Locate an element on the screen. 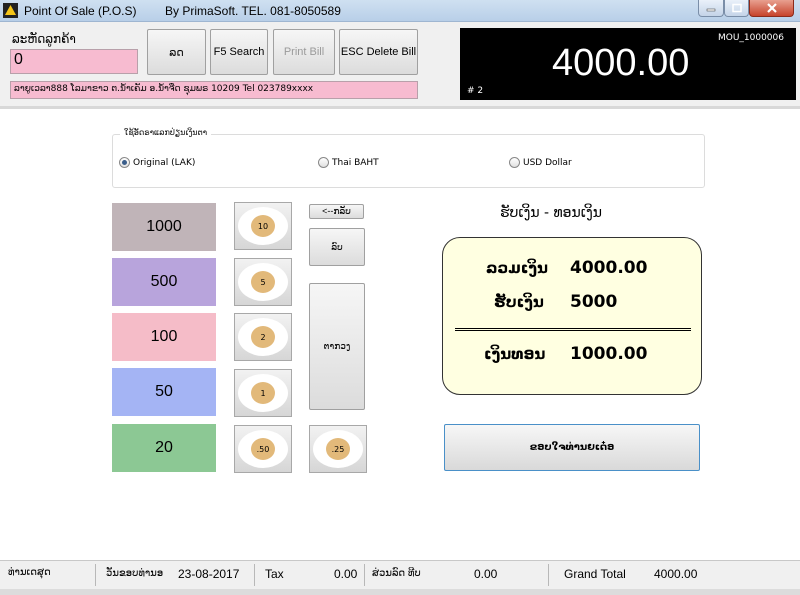 The width and height of the screenshot is (800, 595). grand-total-label: Grand Total is located at coordinates (595, 574).